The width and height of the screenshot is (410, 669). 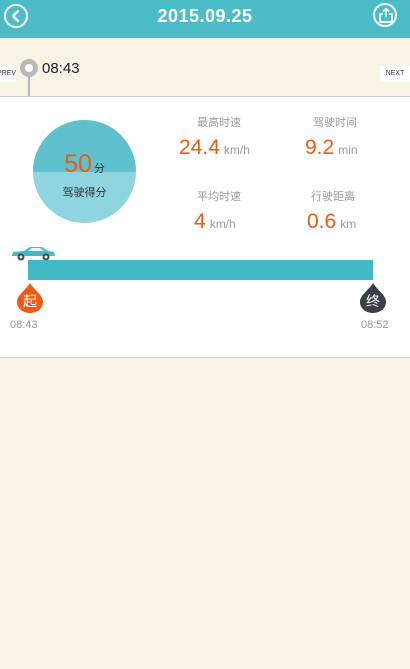 I want to click on stat-label: 驾驶时间, so click(x=335, y=122).